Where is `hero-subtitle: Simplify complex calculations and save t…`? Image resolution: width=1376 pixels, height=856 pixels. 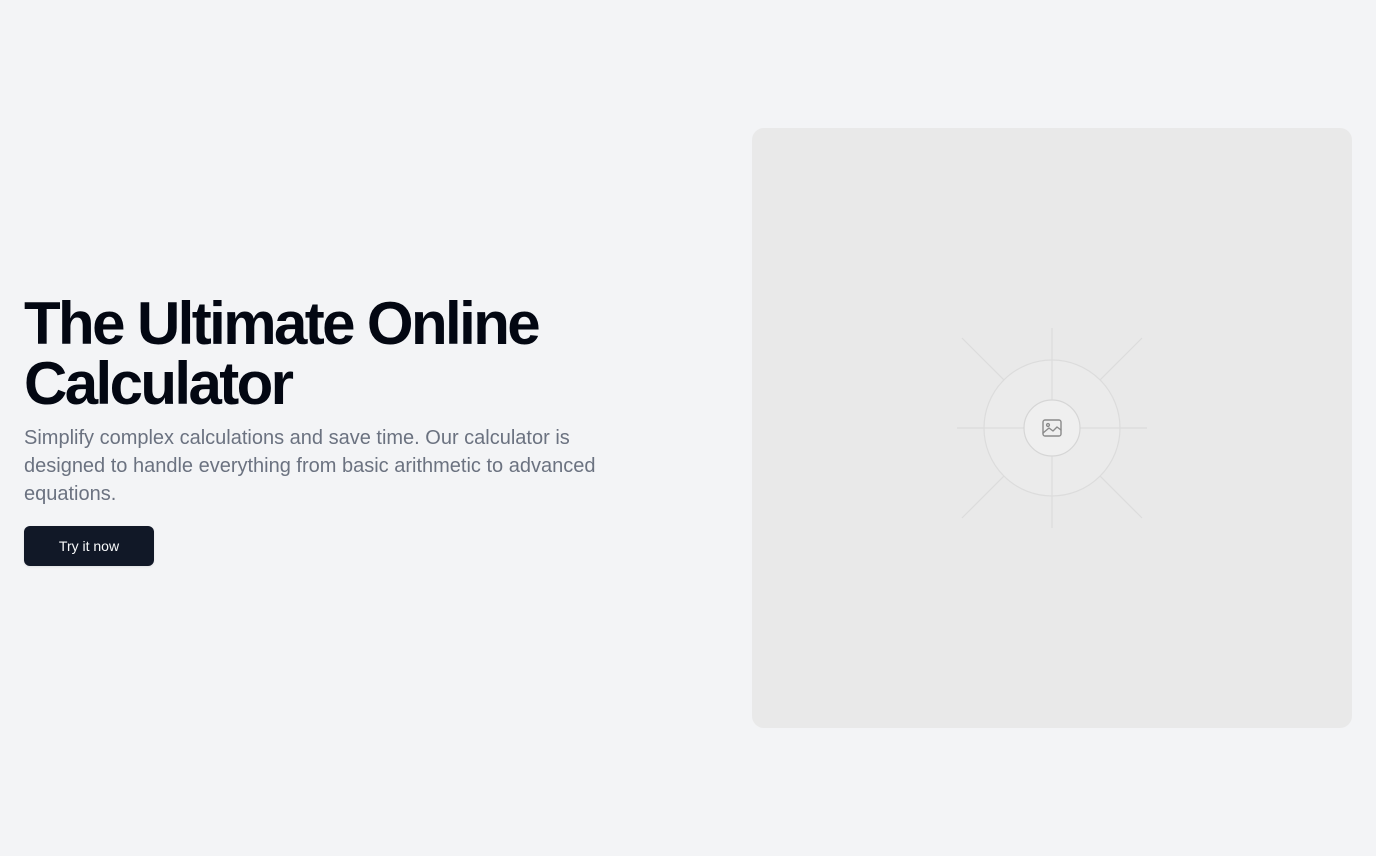
hero-subtitle: Simplify complex calculations and save t… is located at coordinates (310, 466).